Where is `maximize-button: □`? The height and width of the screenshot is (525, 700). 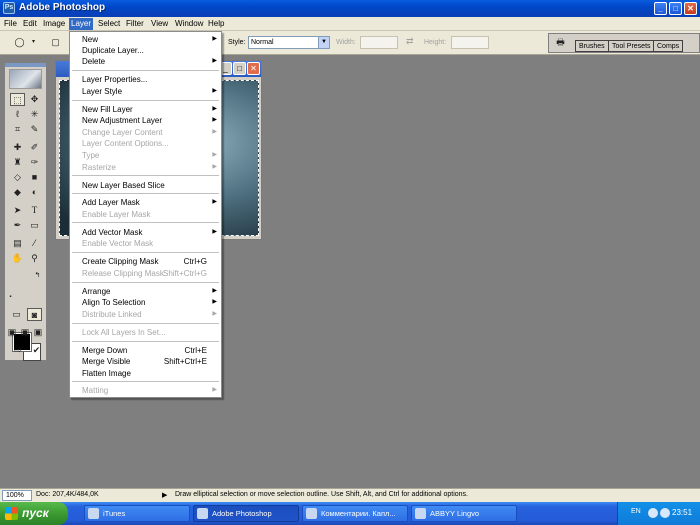
maximize-button: □ is located at coordinates (675, 8).